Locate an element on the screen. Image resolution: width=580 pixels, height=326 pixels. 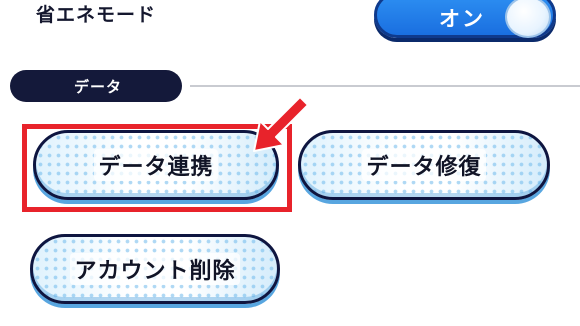
power-saving-toggle: オン is located at coordinates (465, 19).